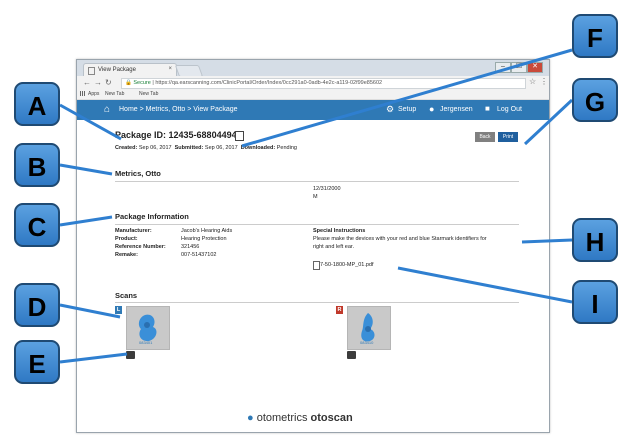  What do you see at coordinates (595, 100) in the screenshot?
I see `callout-g: G` at bounding box center [595, 100].